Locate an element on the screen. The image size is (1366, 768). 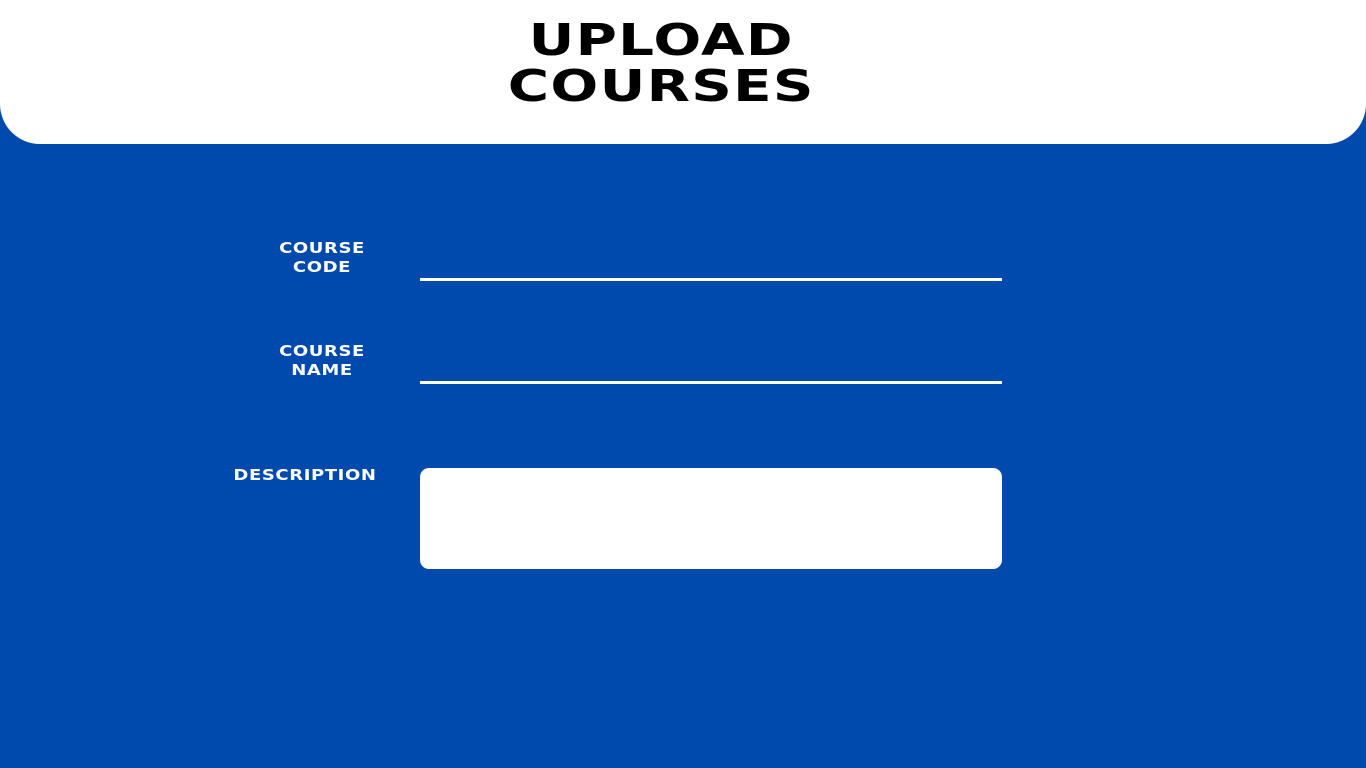
course-code-label: COURSE CODE is located at coordinates (322, 258).